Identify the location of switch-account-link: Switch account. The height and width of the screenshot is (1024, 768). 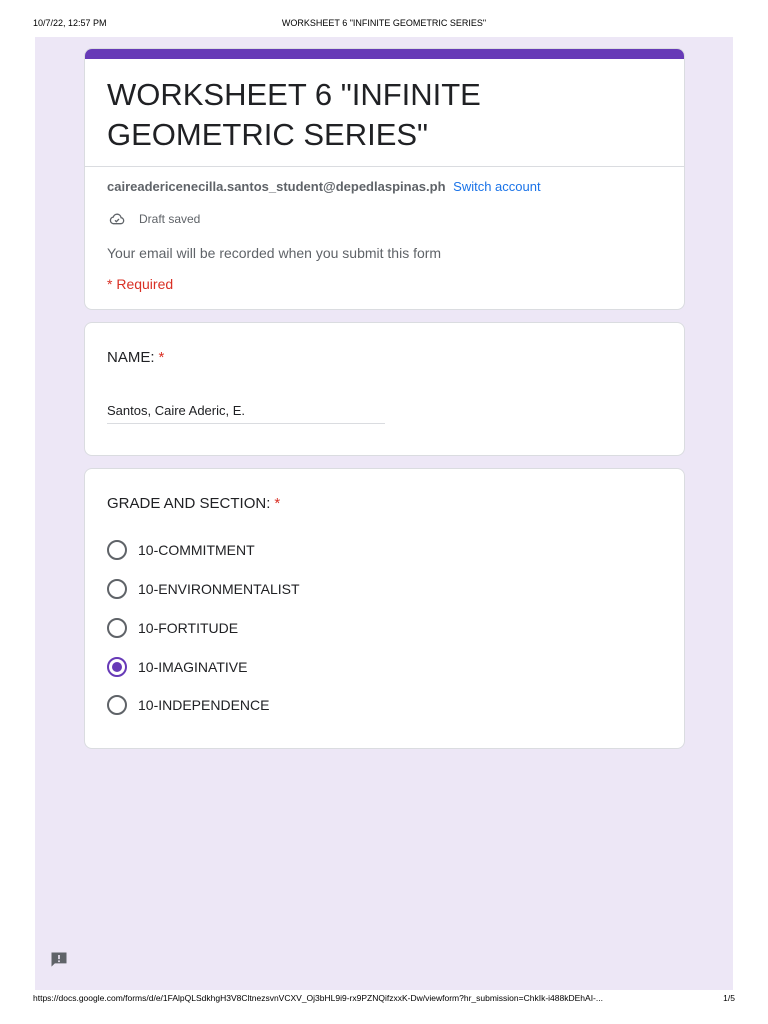
(496, 186).